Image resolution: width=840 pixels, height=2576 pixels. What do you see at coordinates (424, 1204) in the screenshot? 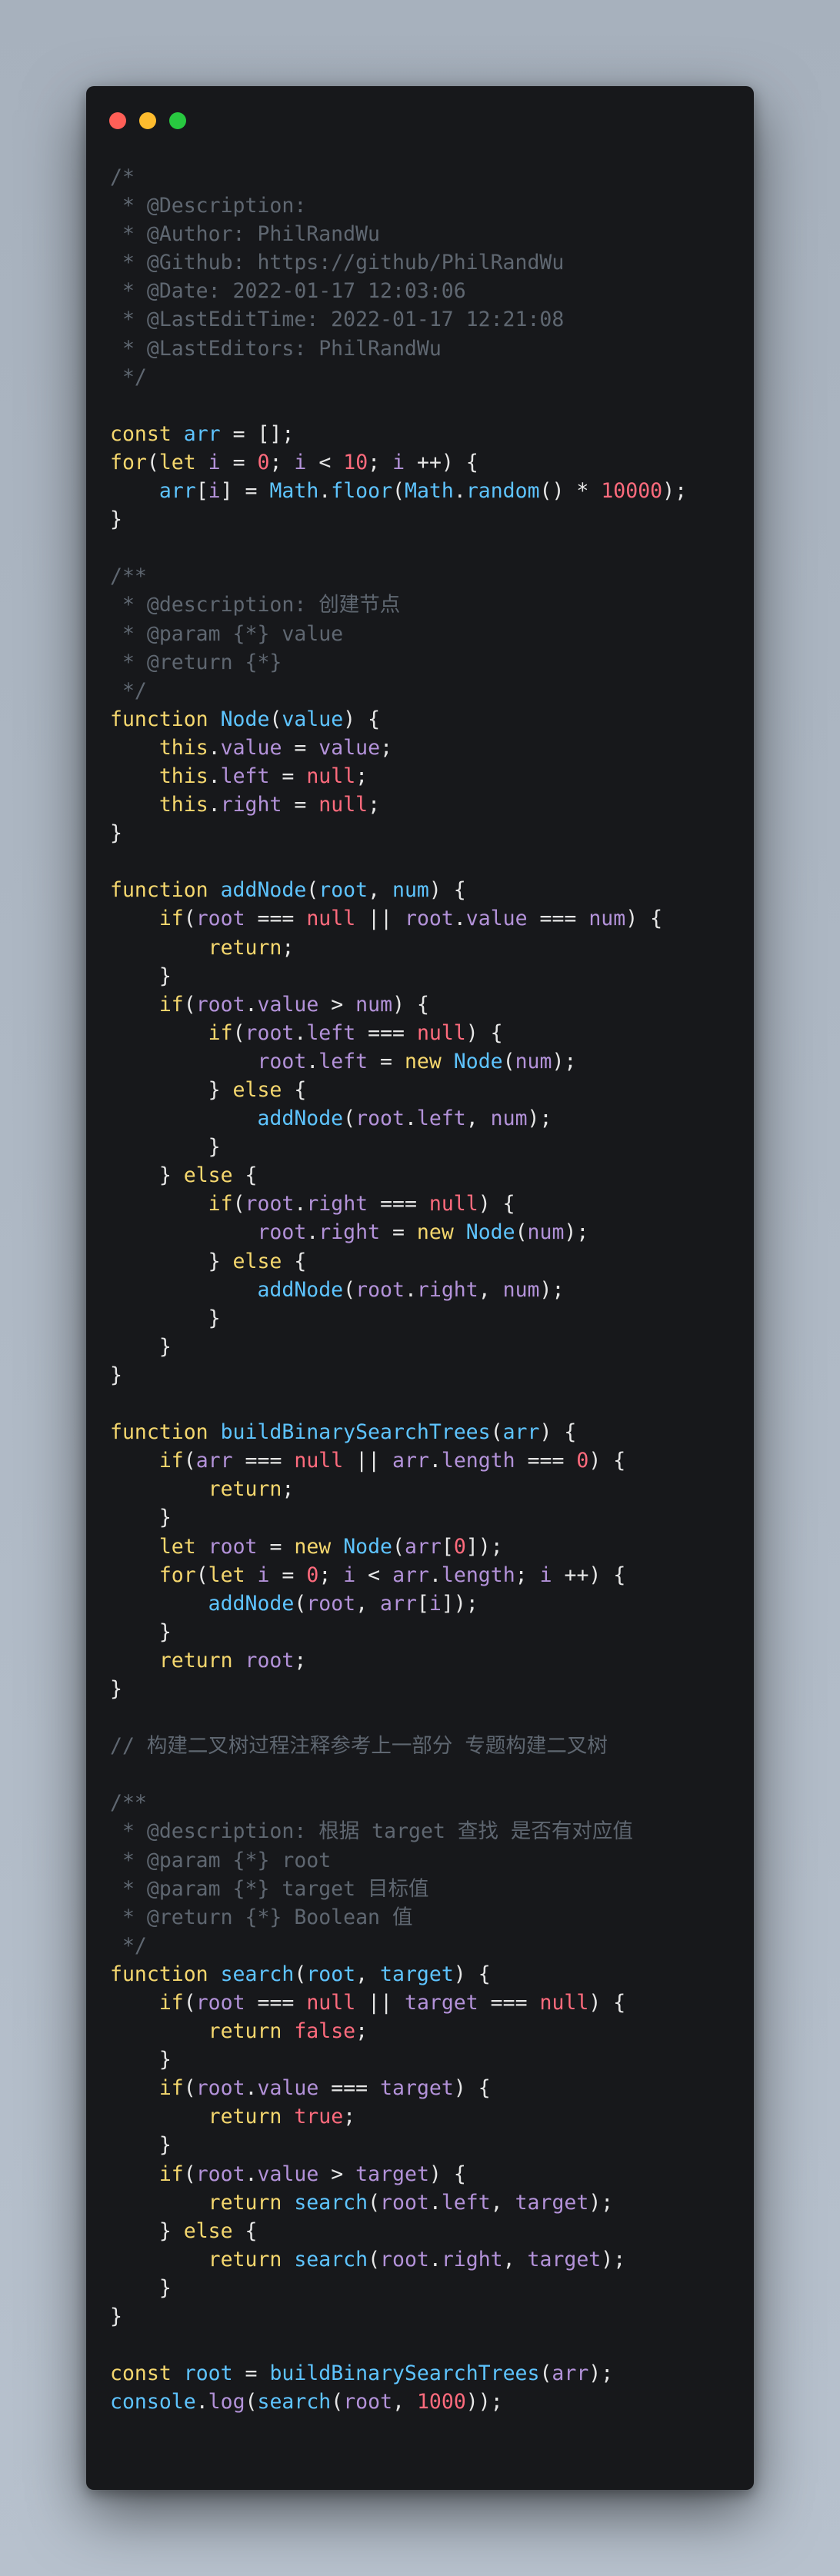
I see `code-line: if(root.right === null) {` at bounding box center [424, 1204].